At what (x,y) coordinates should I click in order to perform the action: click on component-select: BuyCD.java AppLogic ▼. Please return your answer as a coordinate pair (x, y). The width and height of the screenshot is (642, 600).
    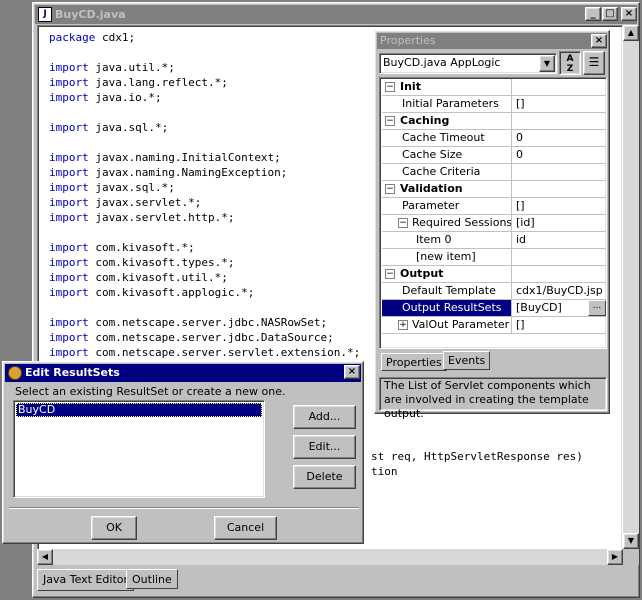
    Looking at the image, I should click on (468, 63).